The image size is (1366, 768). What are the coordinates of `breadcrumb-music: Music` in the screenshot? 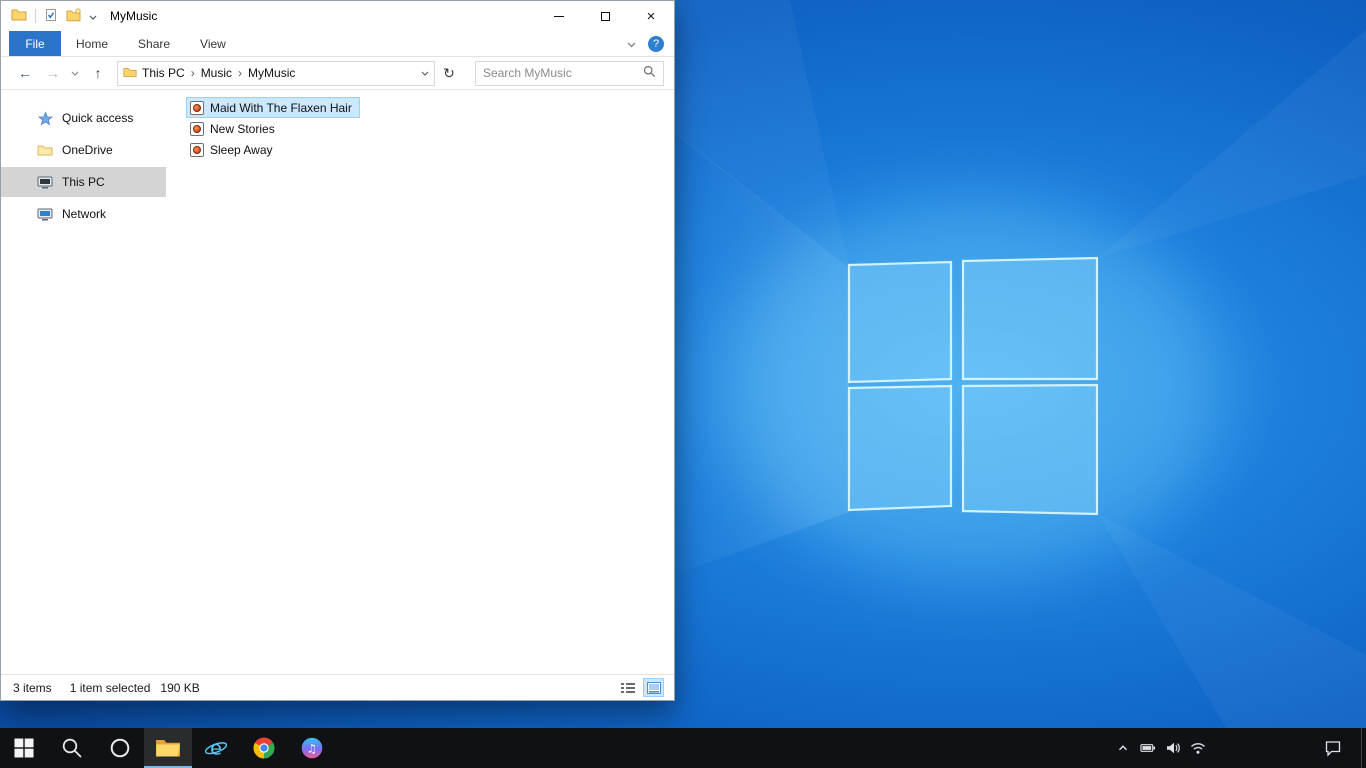 It's located at (216, 73).